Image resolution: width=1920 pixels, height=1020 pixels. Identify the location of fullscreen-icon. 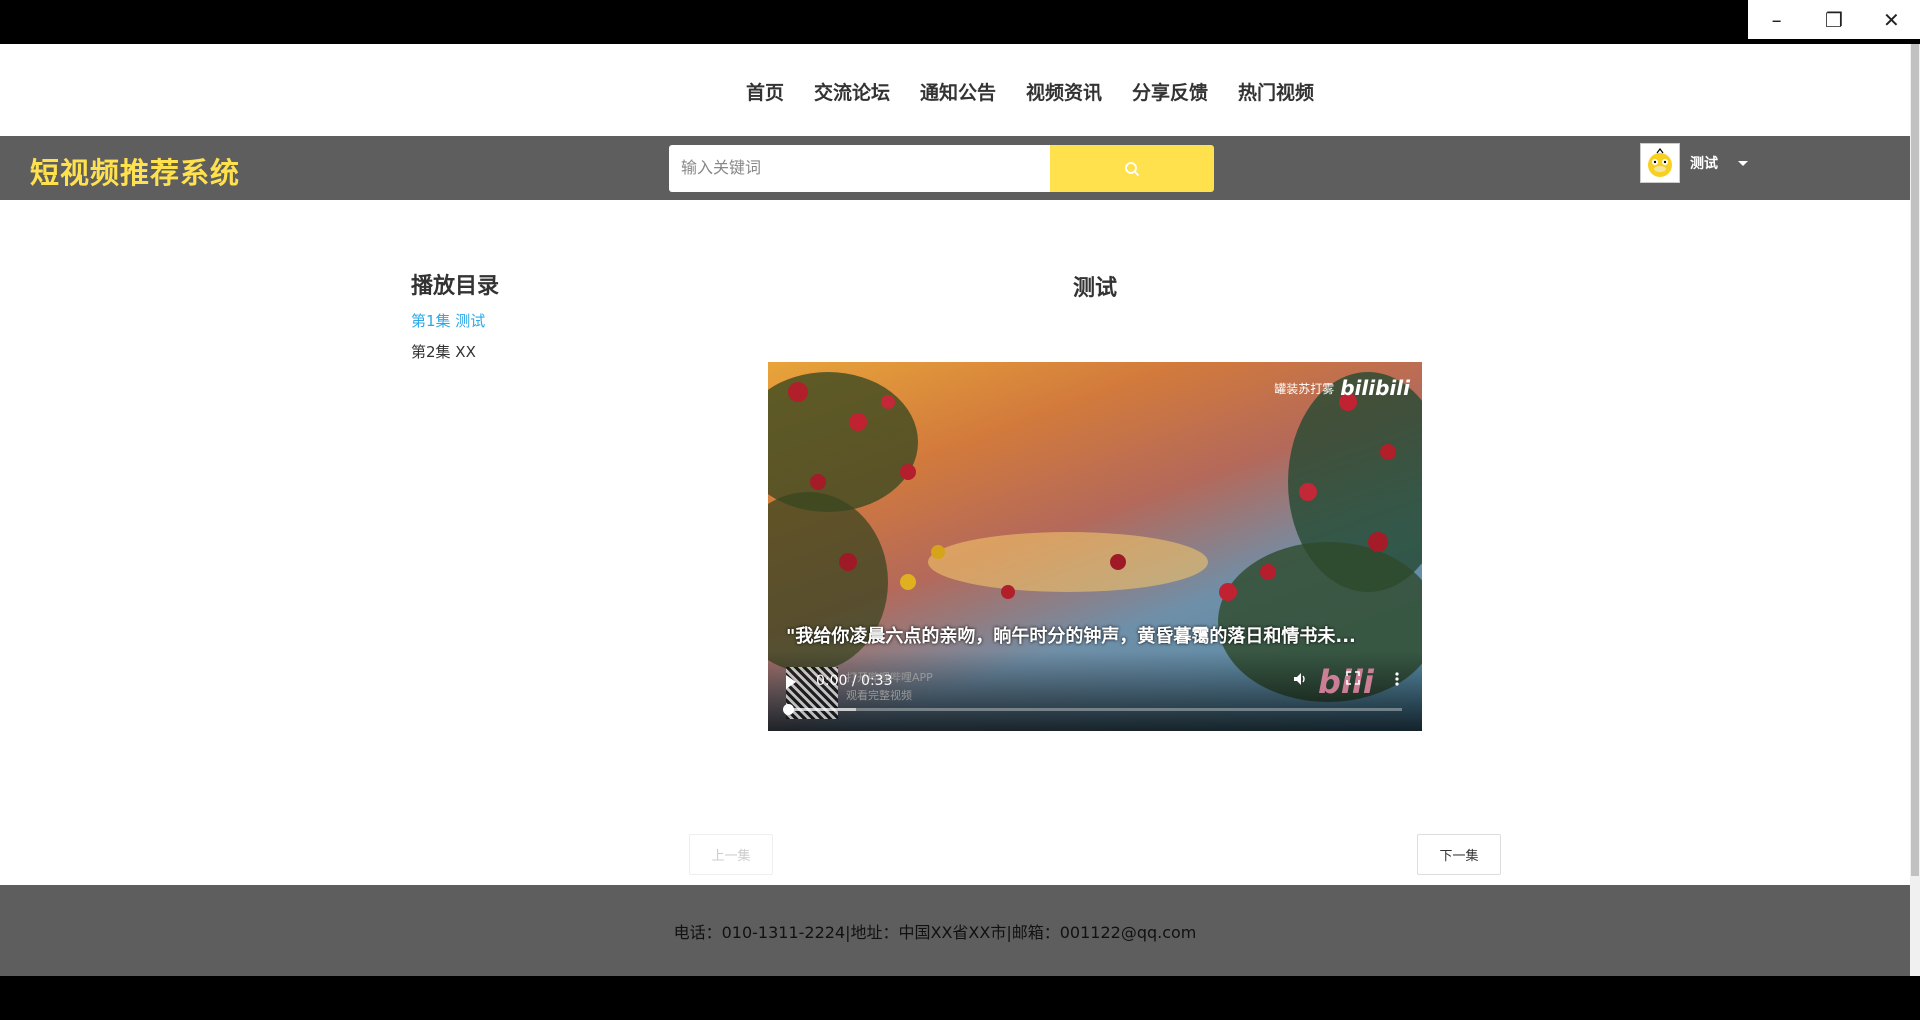
(1353, 678).